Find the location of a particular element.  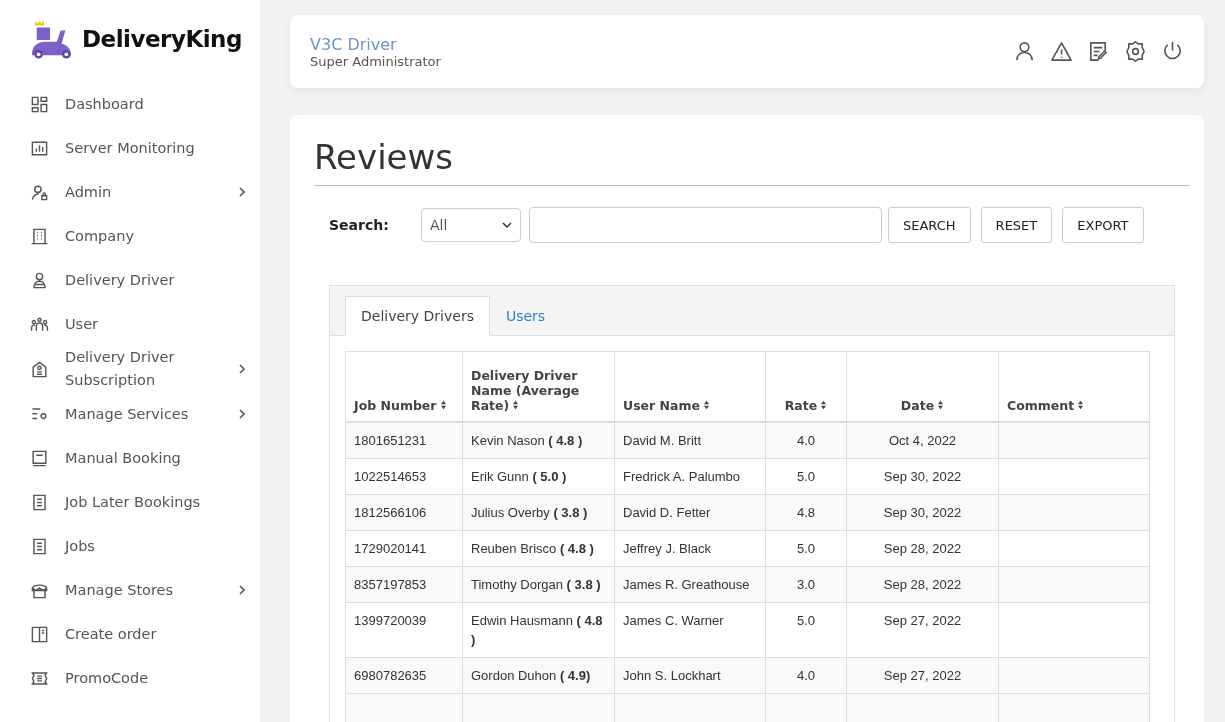

table-cell: James C. Warner is located at coordinates (673, 620).